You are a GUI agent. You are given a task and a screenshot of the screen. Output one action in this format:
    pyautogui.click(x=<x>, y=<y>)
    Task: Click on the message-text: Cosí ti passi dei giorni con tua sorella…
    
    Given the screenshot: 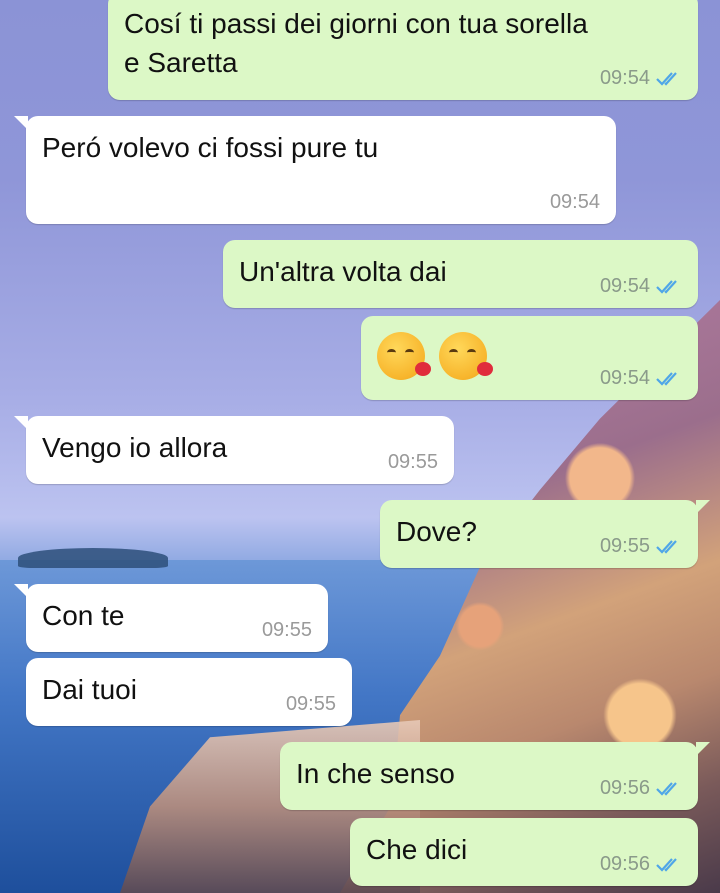 What is the action you would take?
    pyautogui.click(x=356, y=43)
    